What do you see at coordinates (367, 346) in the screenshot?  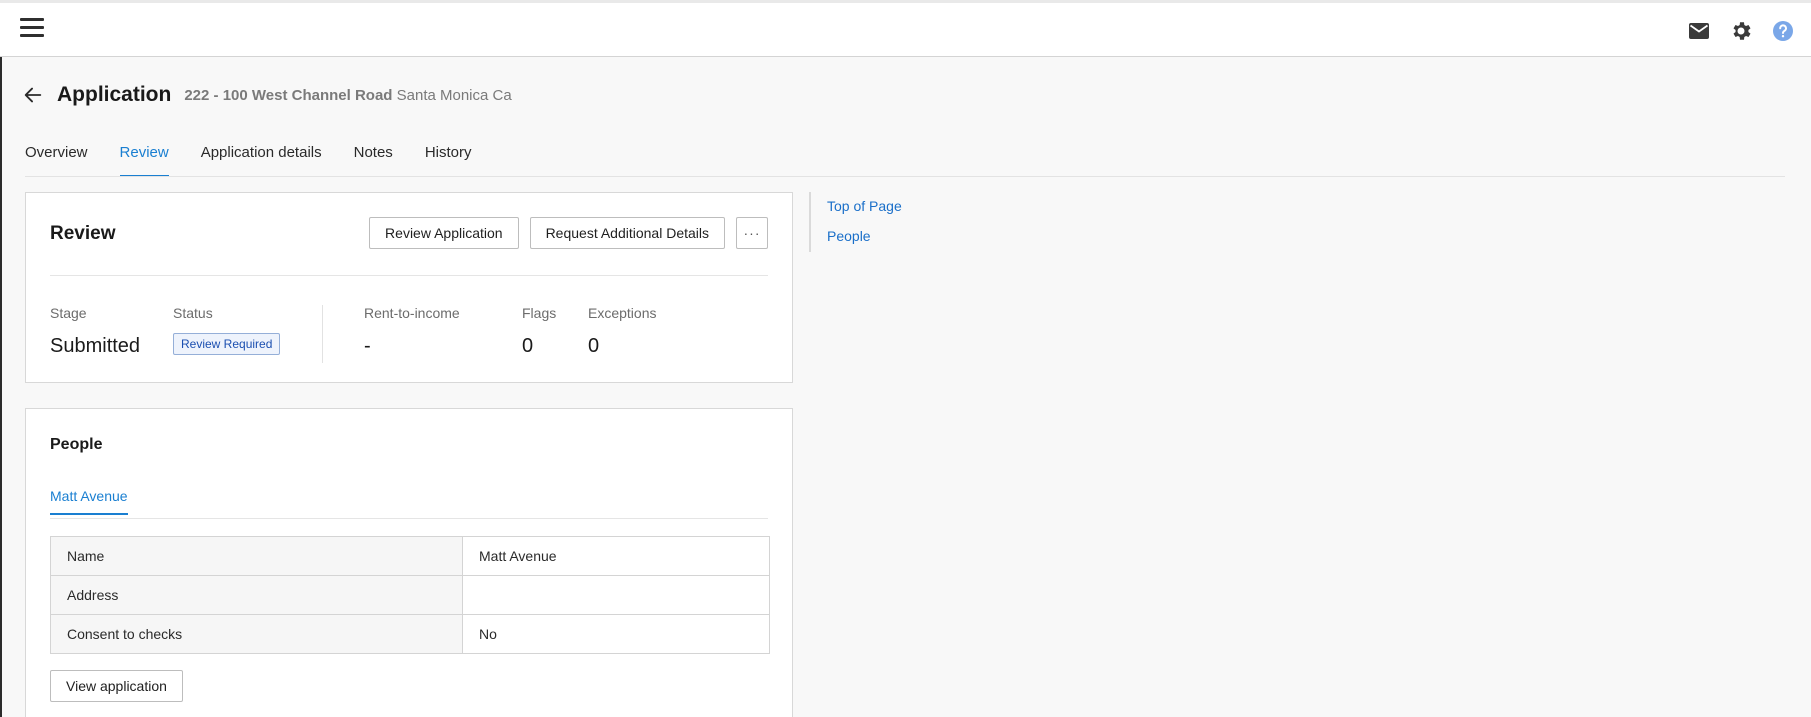 I see `rent-to-income-value: -` at bounding box center [367, 346].